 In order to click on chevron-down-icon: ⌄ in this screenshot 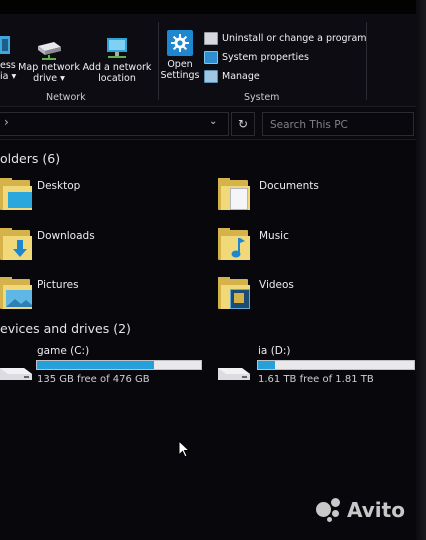, I will do `click(213, 121)`.